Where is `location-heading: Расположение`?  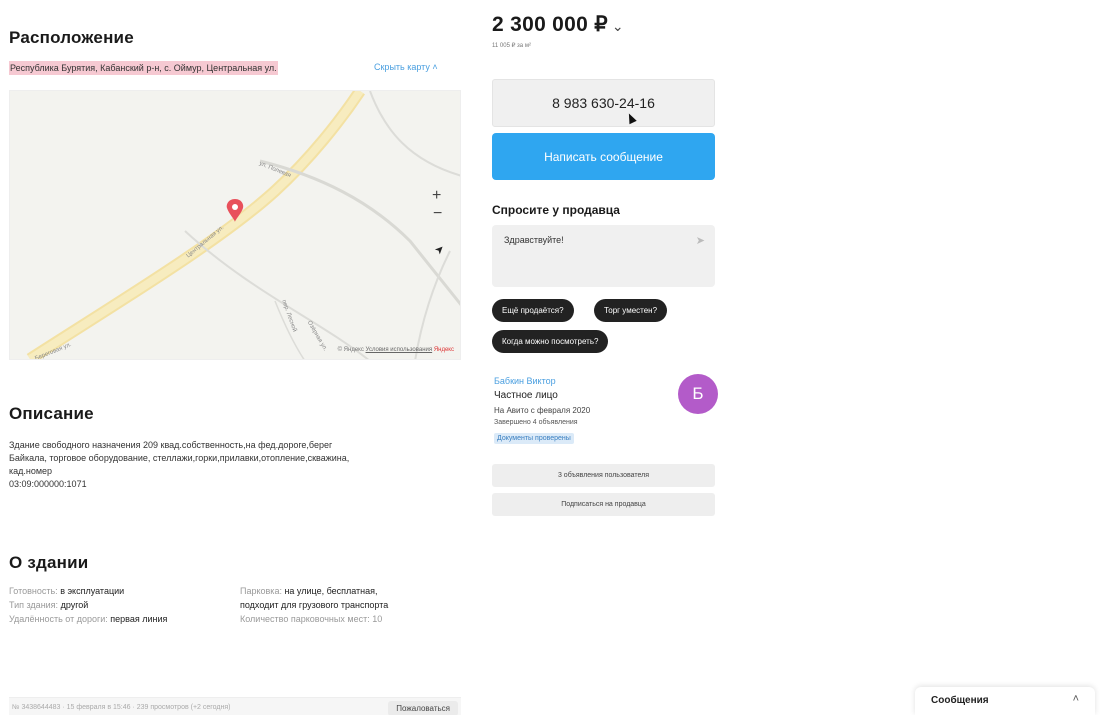
location-heading: Расположение is located at coordinates (71, 37).